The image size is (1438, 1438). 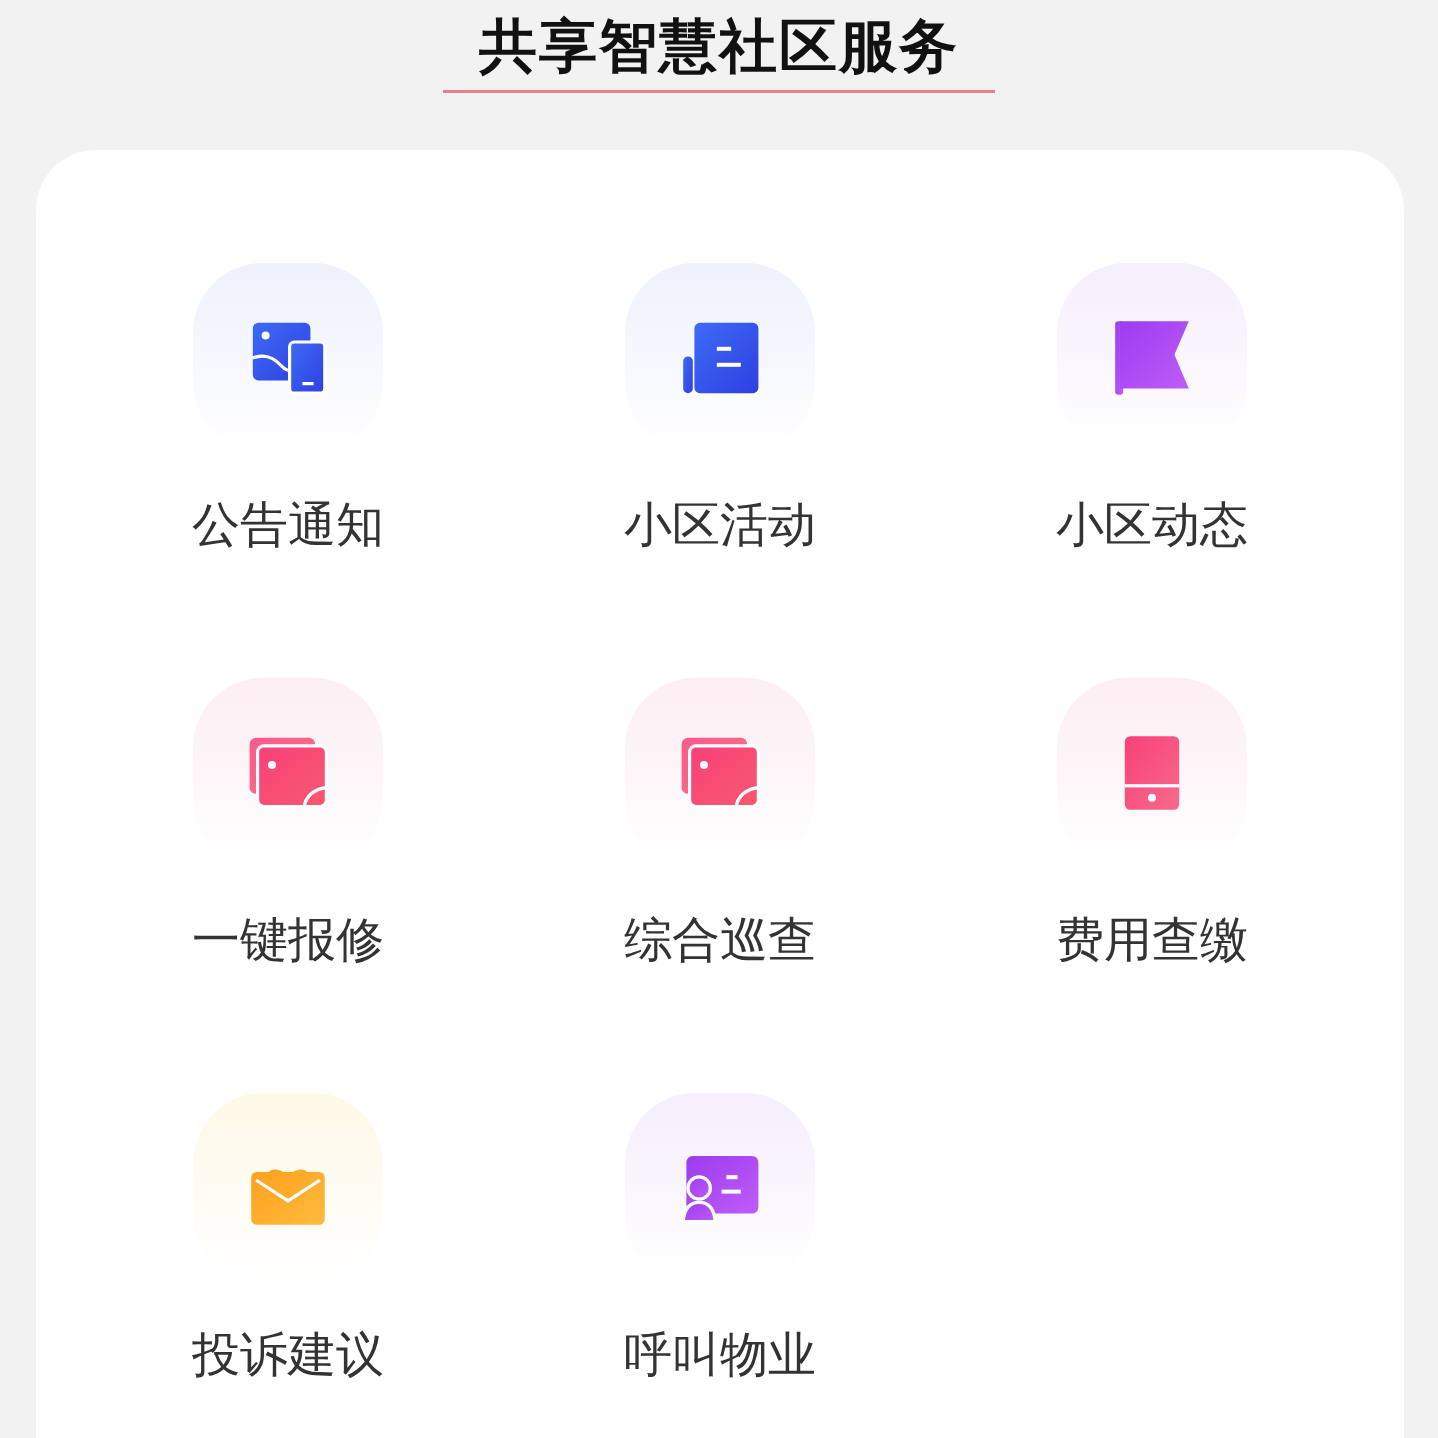 What do you see at coordinates (720, 524) in the screenshot?
I see `service-label: 小区活动` at bounding box center [720, 524].